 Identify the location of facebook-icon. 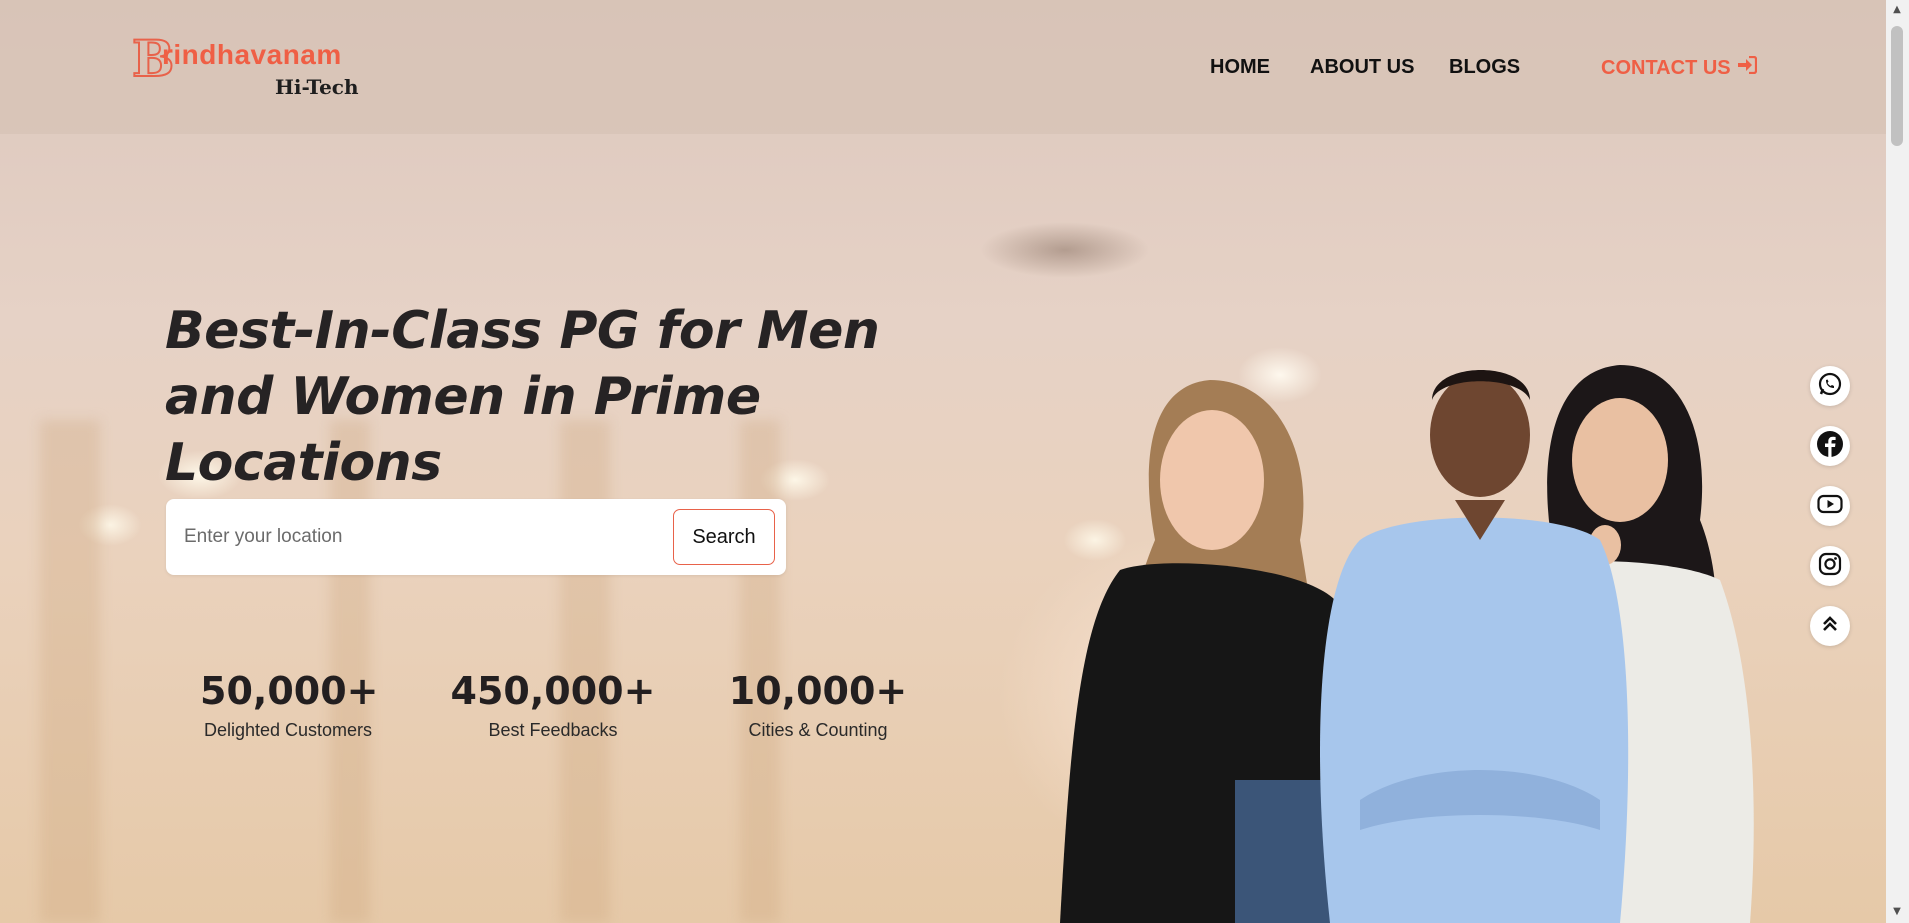
(1830, 446).